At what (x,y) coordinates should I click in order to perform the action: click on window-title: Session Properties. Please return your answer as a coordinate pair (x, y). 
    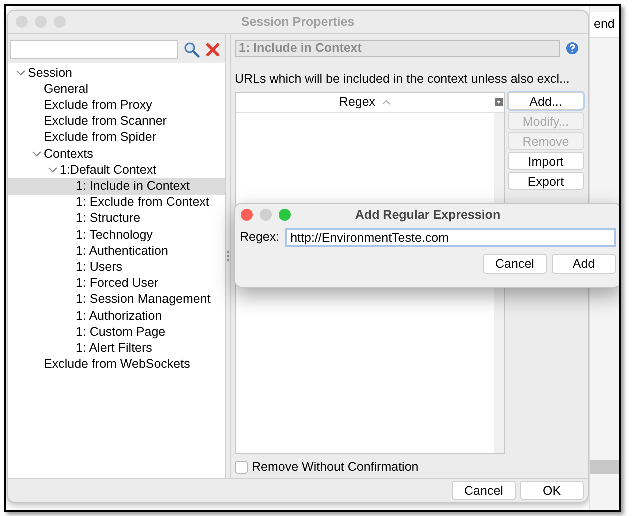
    Looking at the image, I should click on (298, 22).